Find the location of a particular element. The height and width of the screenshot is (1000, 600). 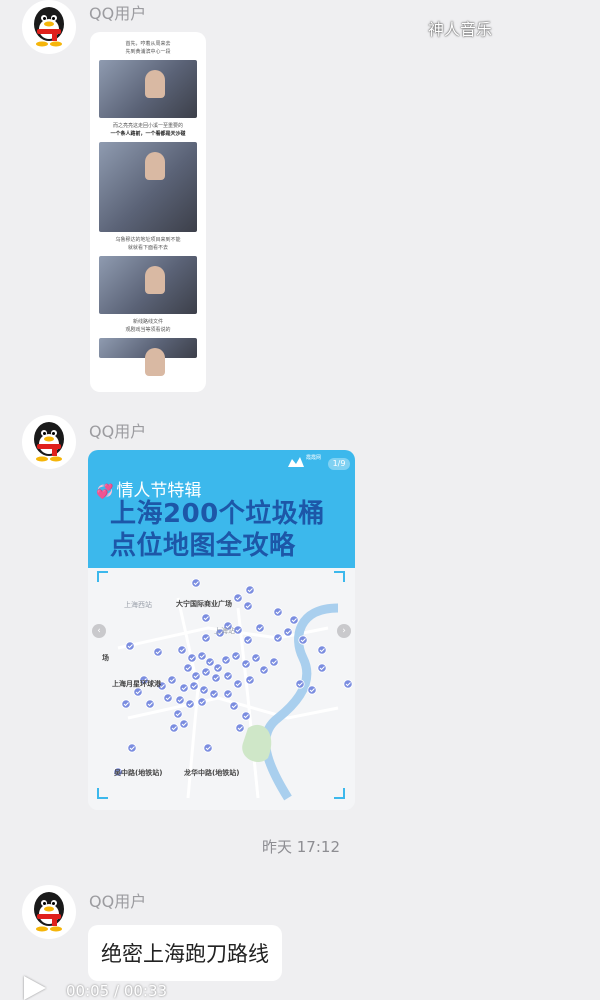

map-label: 场 is located at coordinates (105, 658).